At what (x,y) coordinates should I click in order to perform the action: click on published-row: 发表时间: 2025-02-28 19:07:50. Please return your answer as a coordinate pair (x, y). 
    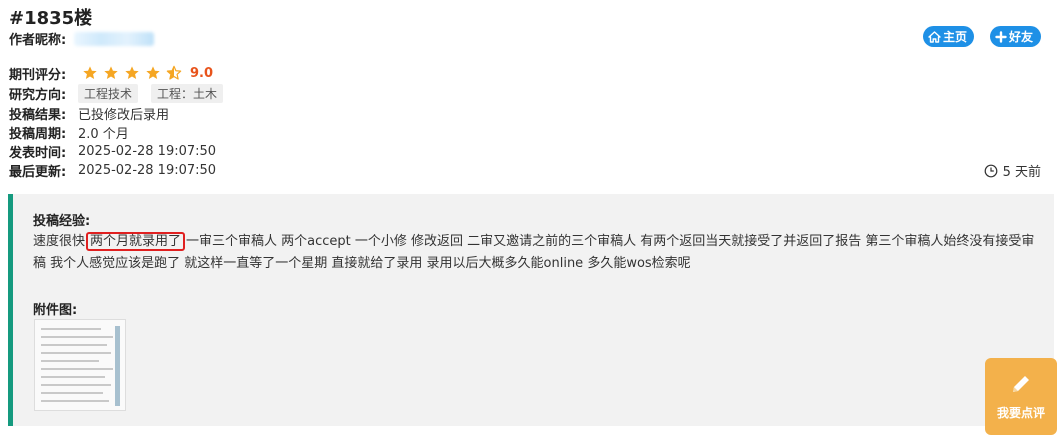
    Looking at the image, I should click on (113, 151).